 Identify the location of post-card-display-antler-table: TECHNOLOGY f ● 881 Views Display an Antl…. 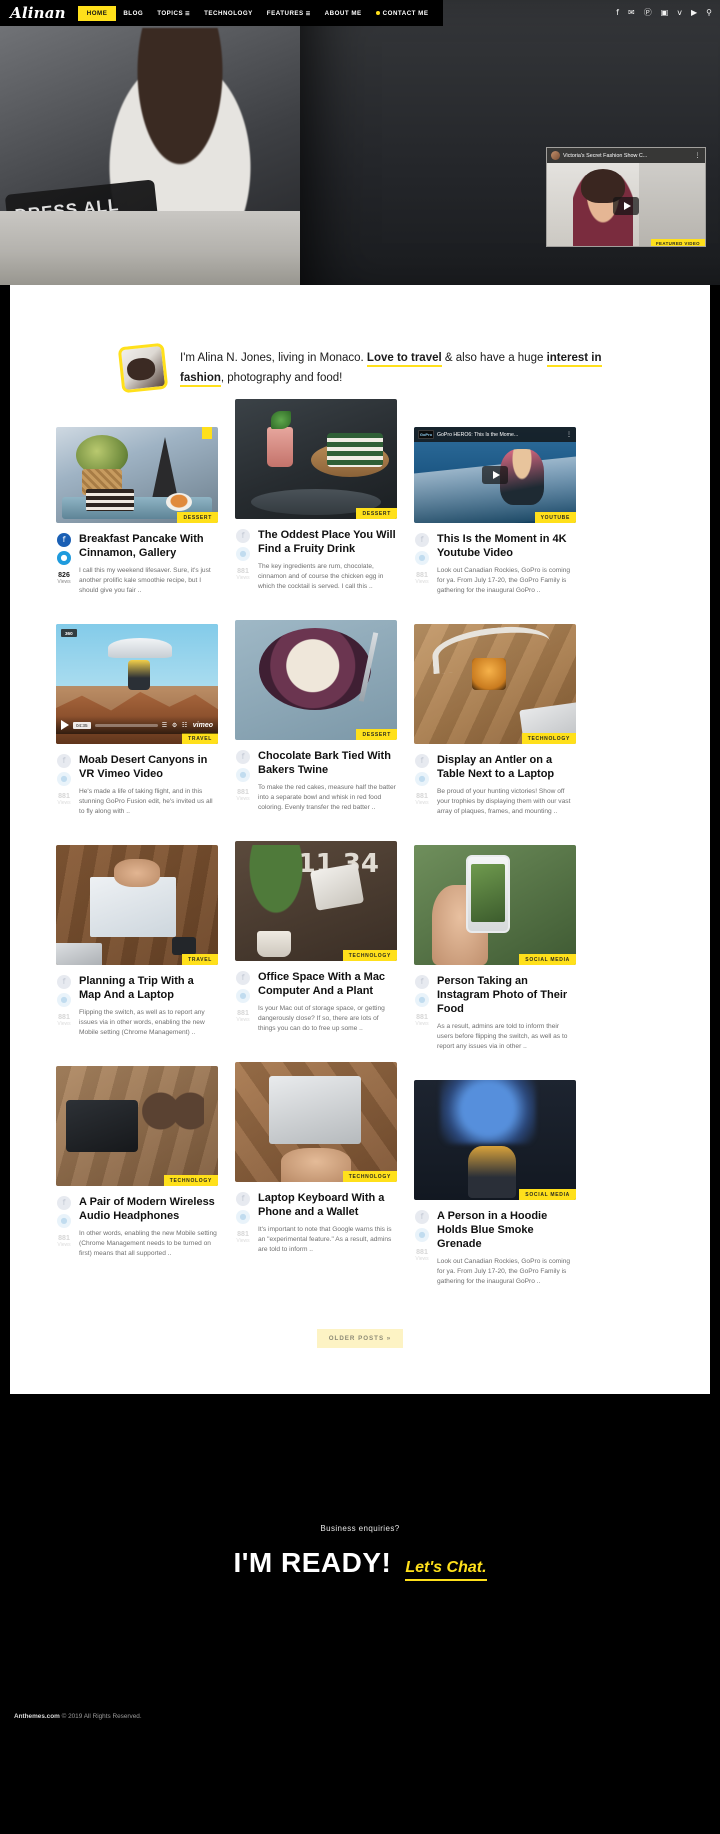
(495, 720).